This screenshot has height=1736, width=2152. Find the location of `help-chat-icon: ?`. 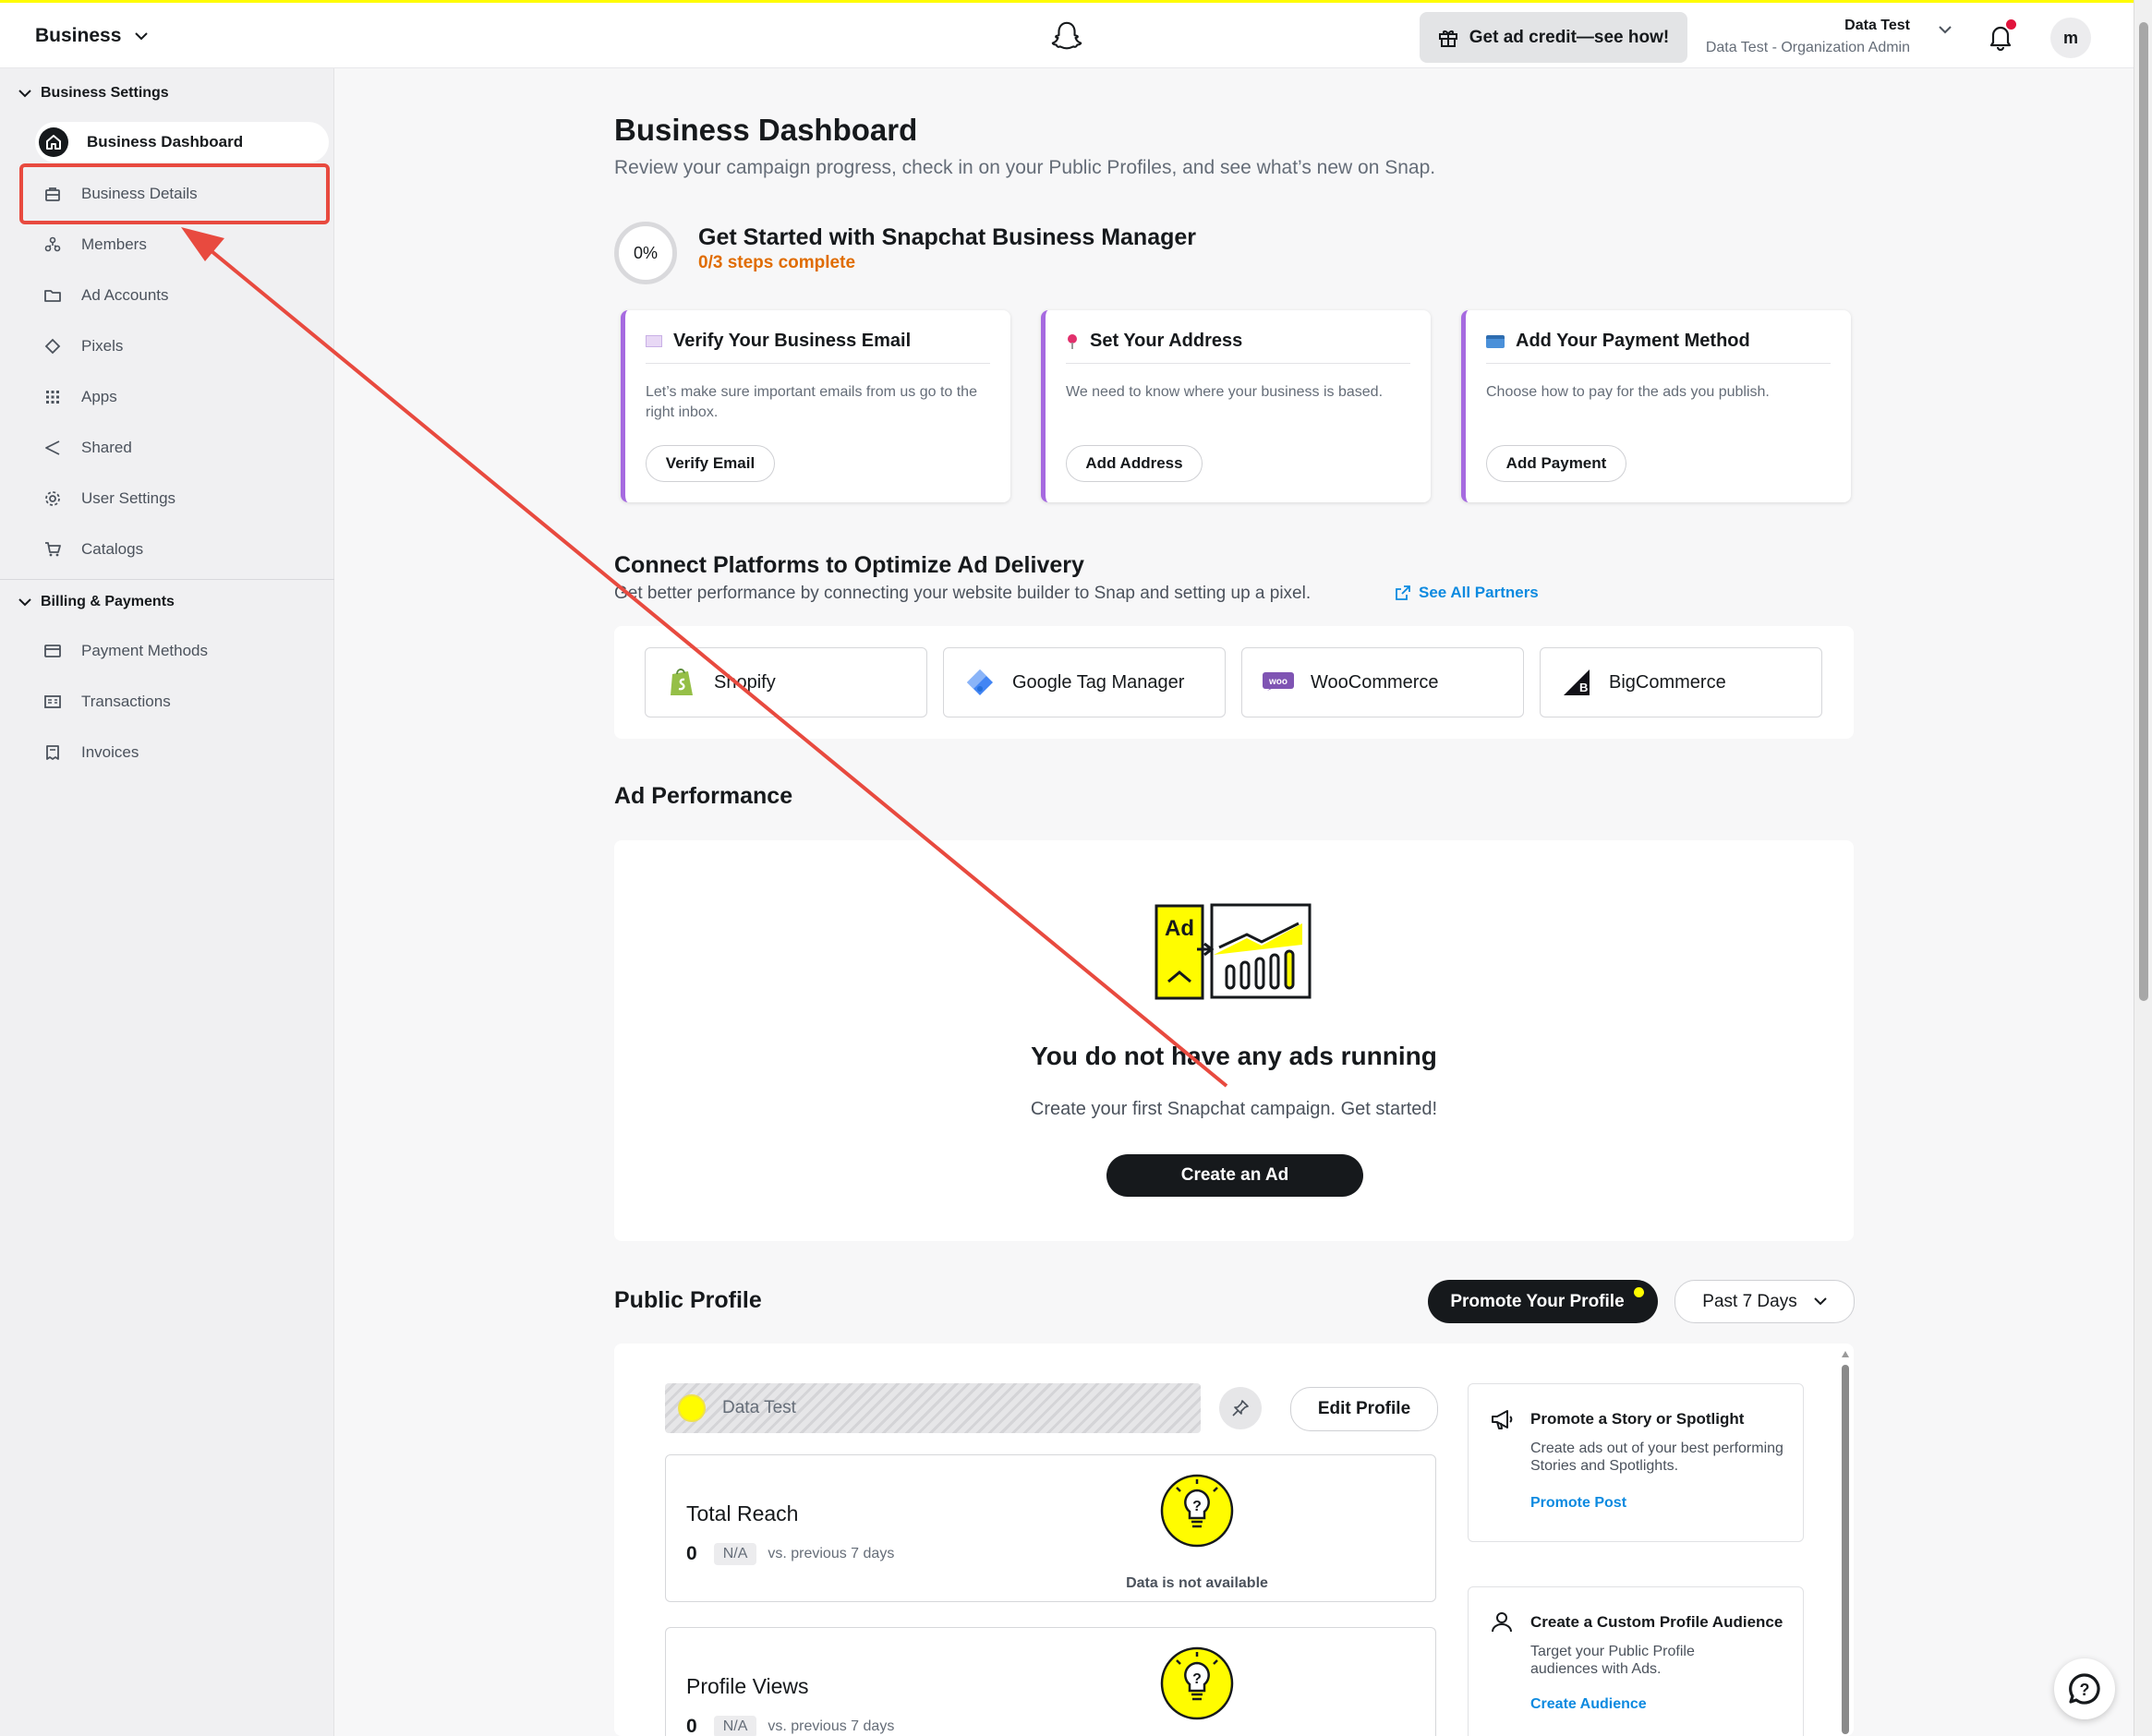

help-chat-icon: ? is located at coordinates (2084, 1689).